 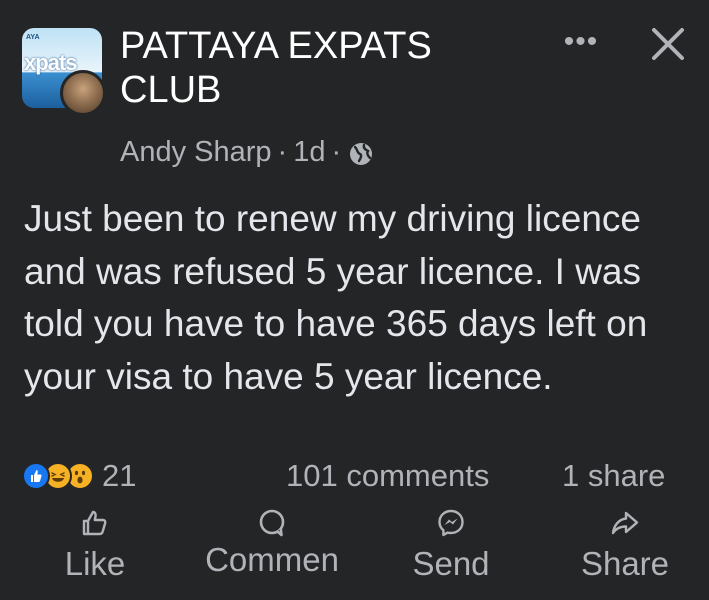 I want to click on shares-count: 1 share, so click(x=613, y=476).